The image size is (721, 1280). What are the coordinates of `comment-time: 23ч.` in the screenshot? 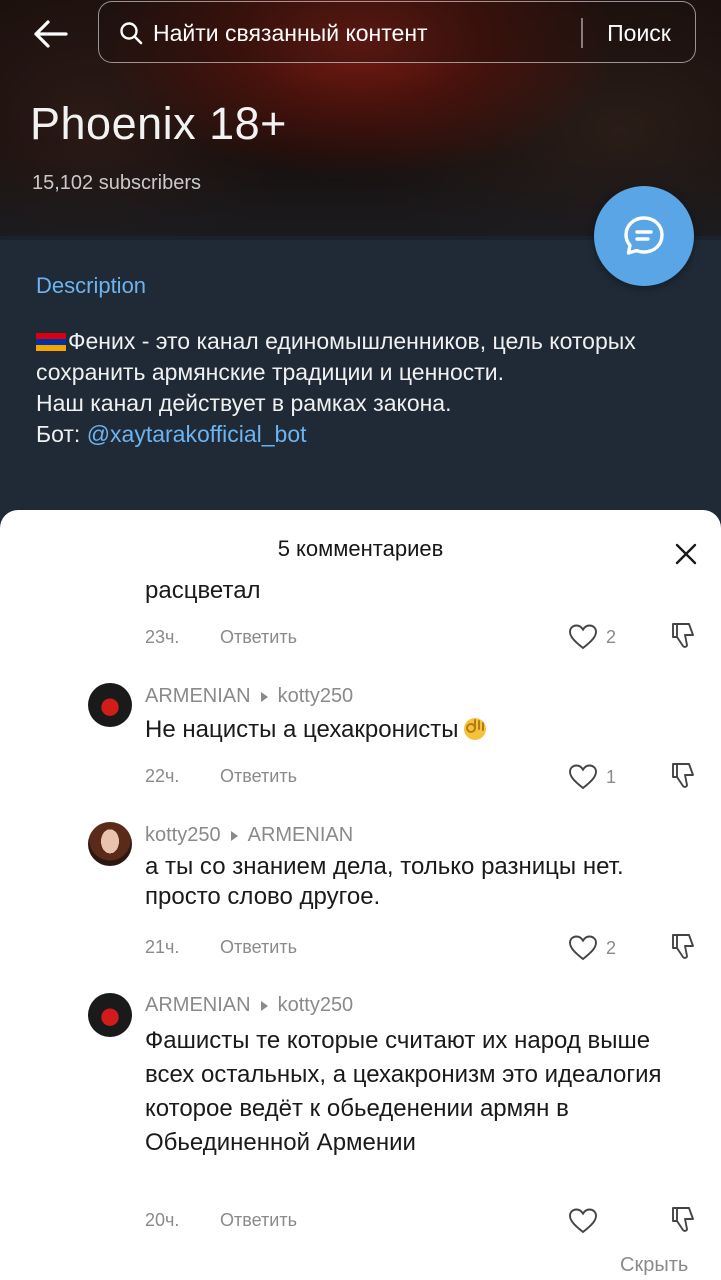 It's located at (162, 637).